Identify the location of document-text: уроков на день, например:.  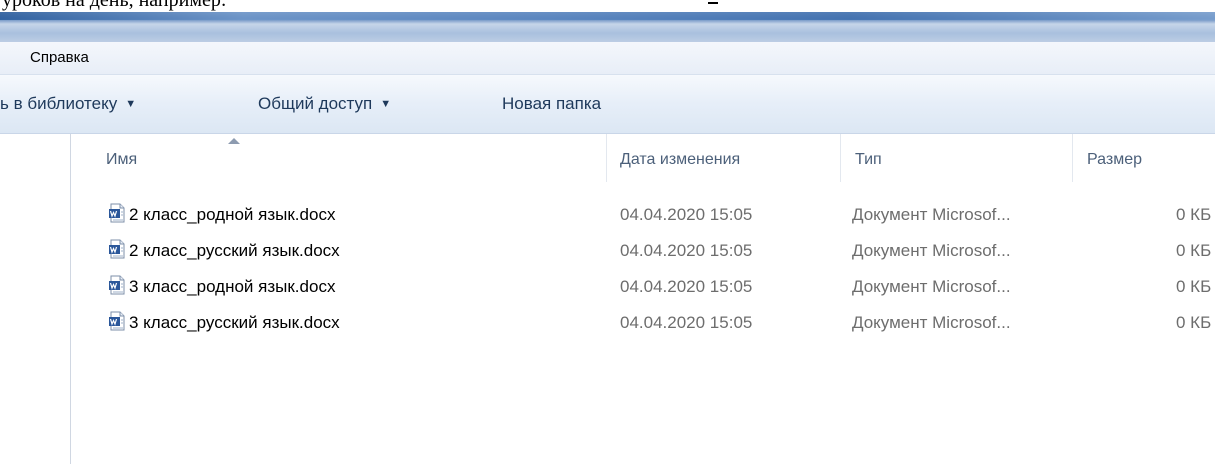
(114, 5).